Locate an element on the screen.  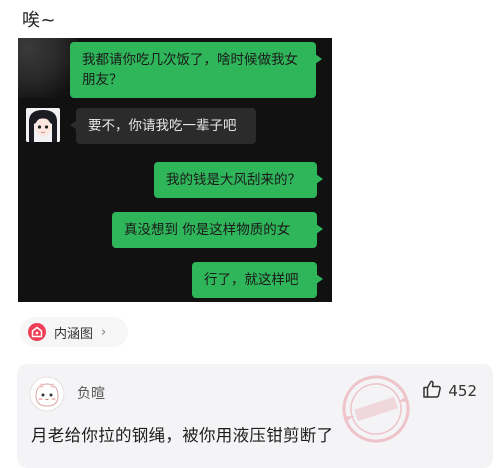
chat-message: 要不，你请我吃一辈子吧 is located at coordinates (163, 126).